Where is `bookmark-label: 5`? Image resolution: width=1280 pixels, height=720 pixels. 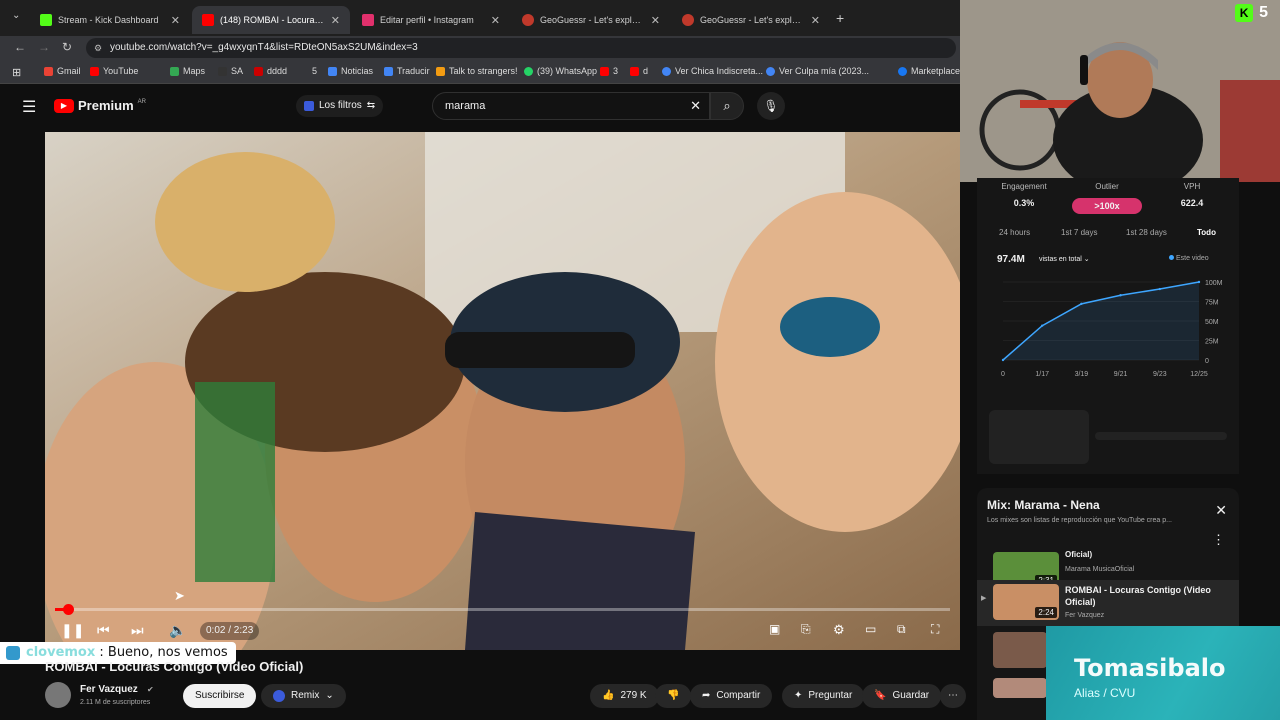
bookmark-label: 5 is located at coordinates (315, 71).